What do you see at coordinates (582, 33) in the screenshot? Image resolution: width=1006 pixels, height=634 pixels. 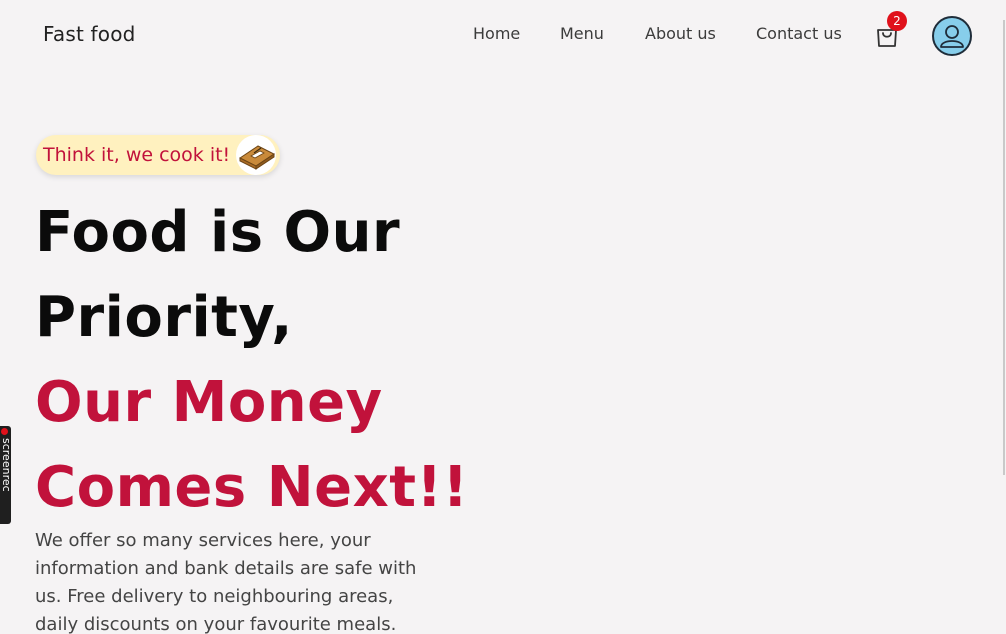 I see `nav-link-menu: Menu` at bounding box center [582, 33].